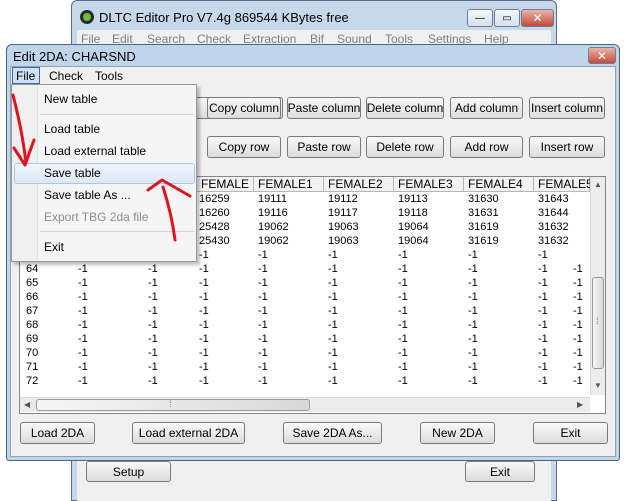  I want to click on column-header: FEMALE2, so click(359, 184).